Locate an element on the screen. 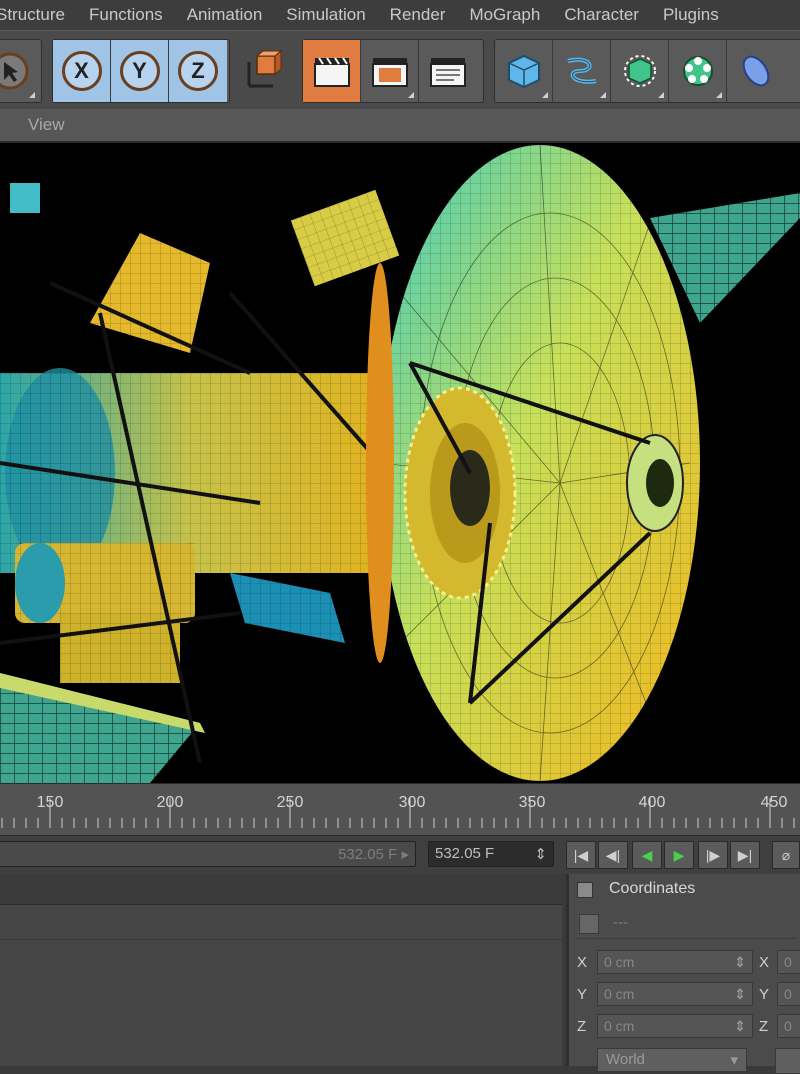 This screenshot has width=800, height=1074. position-y-input: 0 cm ⇕ is located at coordinates (675, 994).